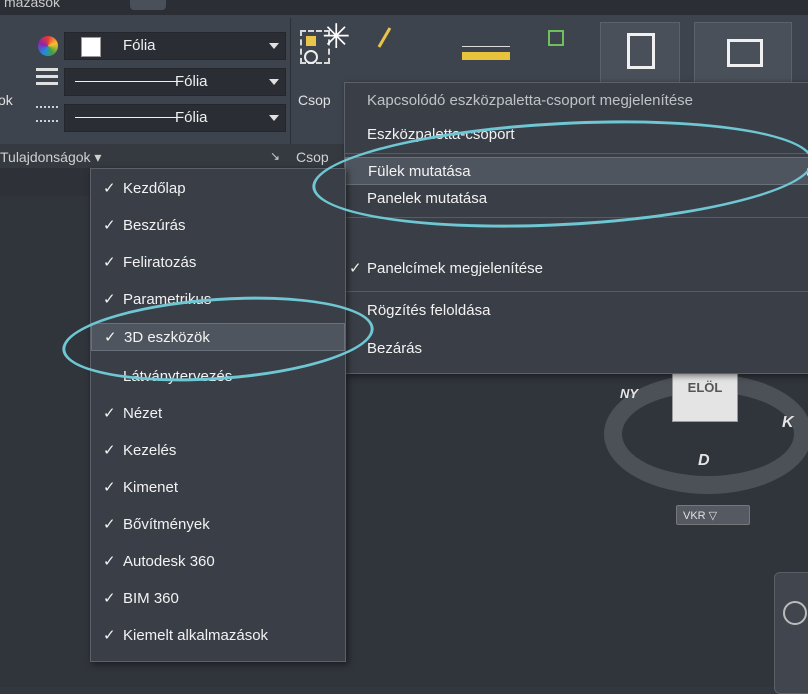  Describe the element at coordinates (704, 461) in the screenshot. I see `viewcube-south: D` at that location.